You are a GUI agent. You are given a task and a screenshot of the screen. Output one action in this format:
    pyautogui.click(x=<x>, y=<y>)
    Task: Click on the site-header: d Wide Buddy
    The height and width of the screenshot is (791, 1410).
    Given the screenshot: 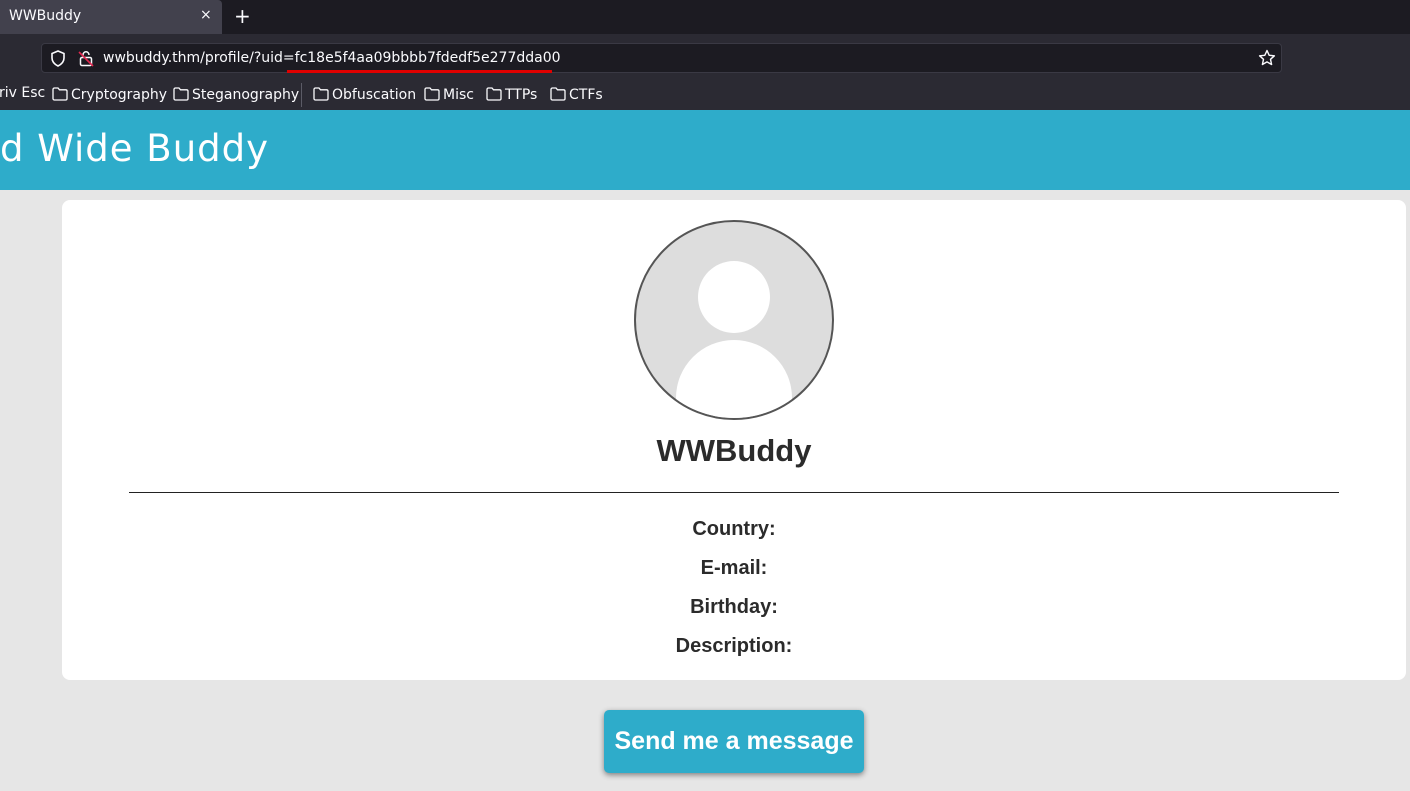 What is the action you would take?
    pyautogui.click(x=705, y=150)
    